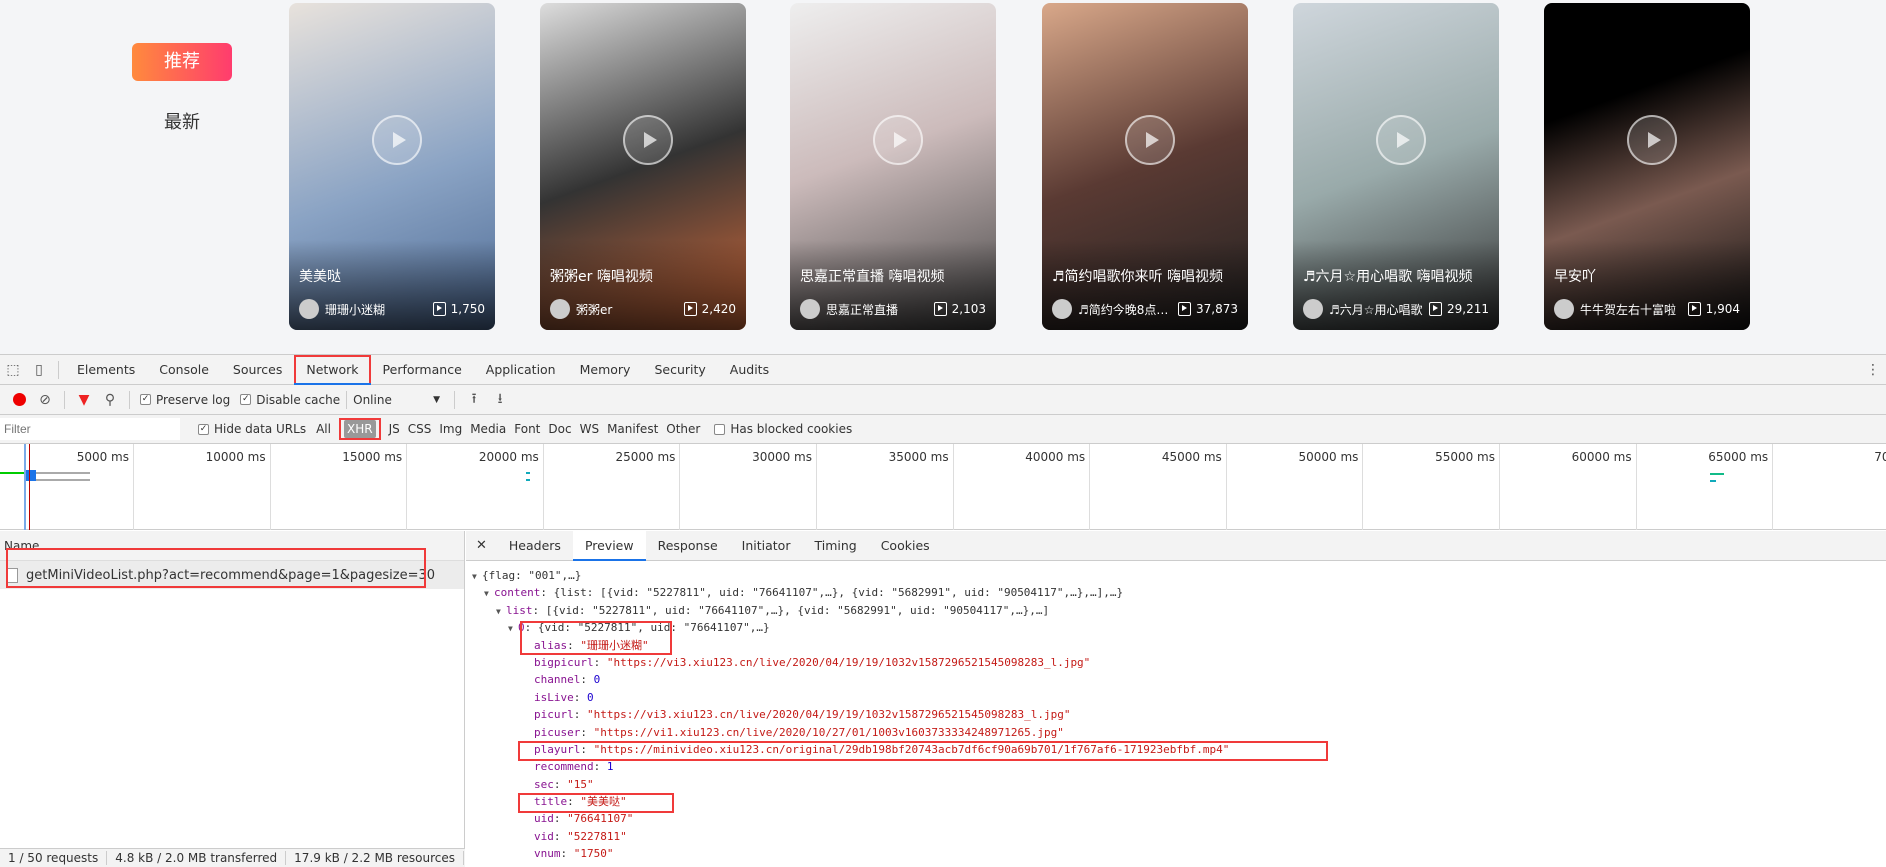 The width and height of the screenshot is (1886, 867). Describe the element at coordinates (488, 429) in the screenshot. I see `filter-type-media: Media` at that location.